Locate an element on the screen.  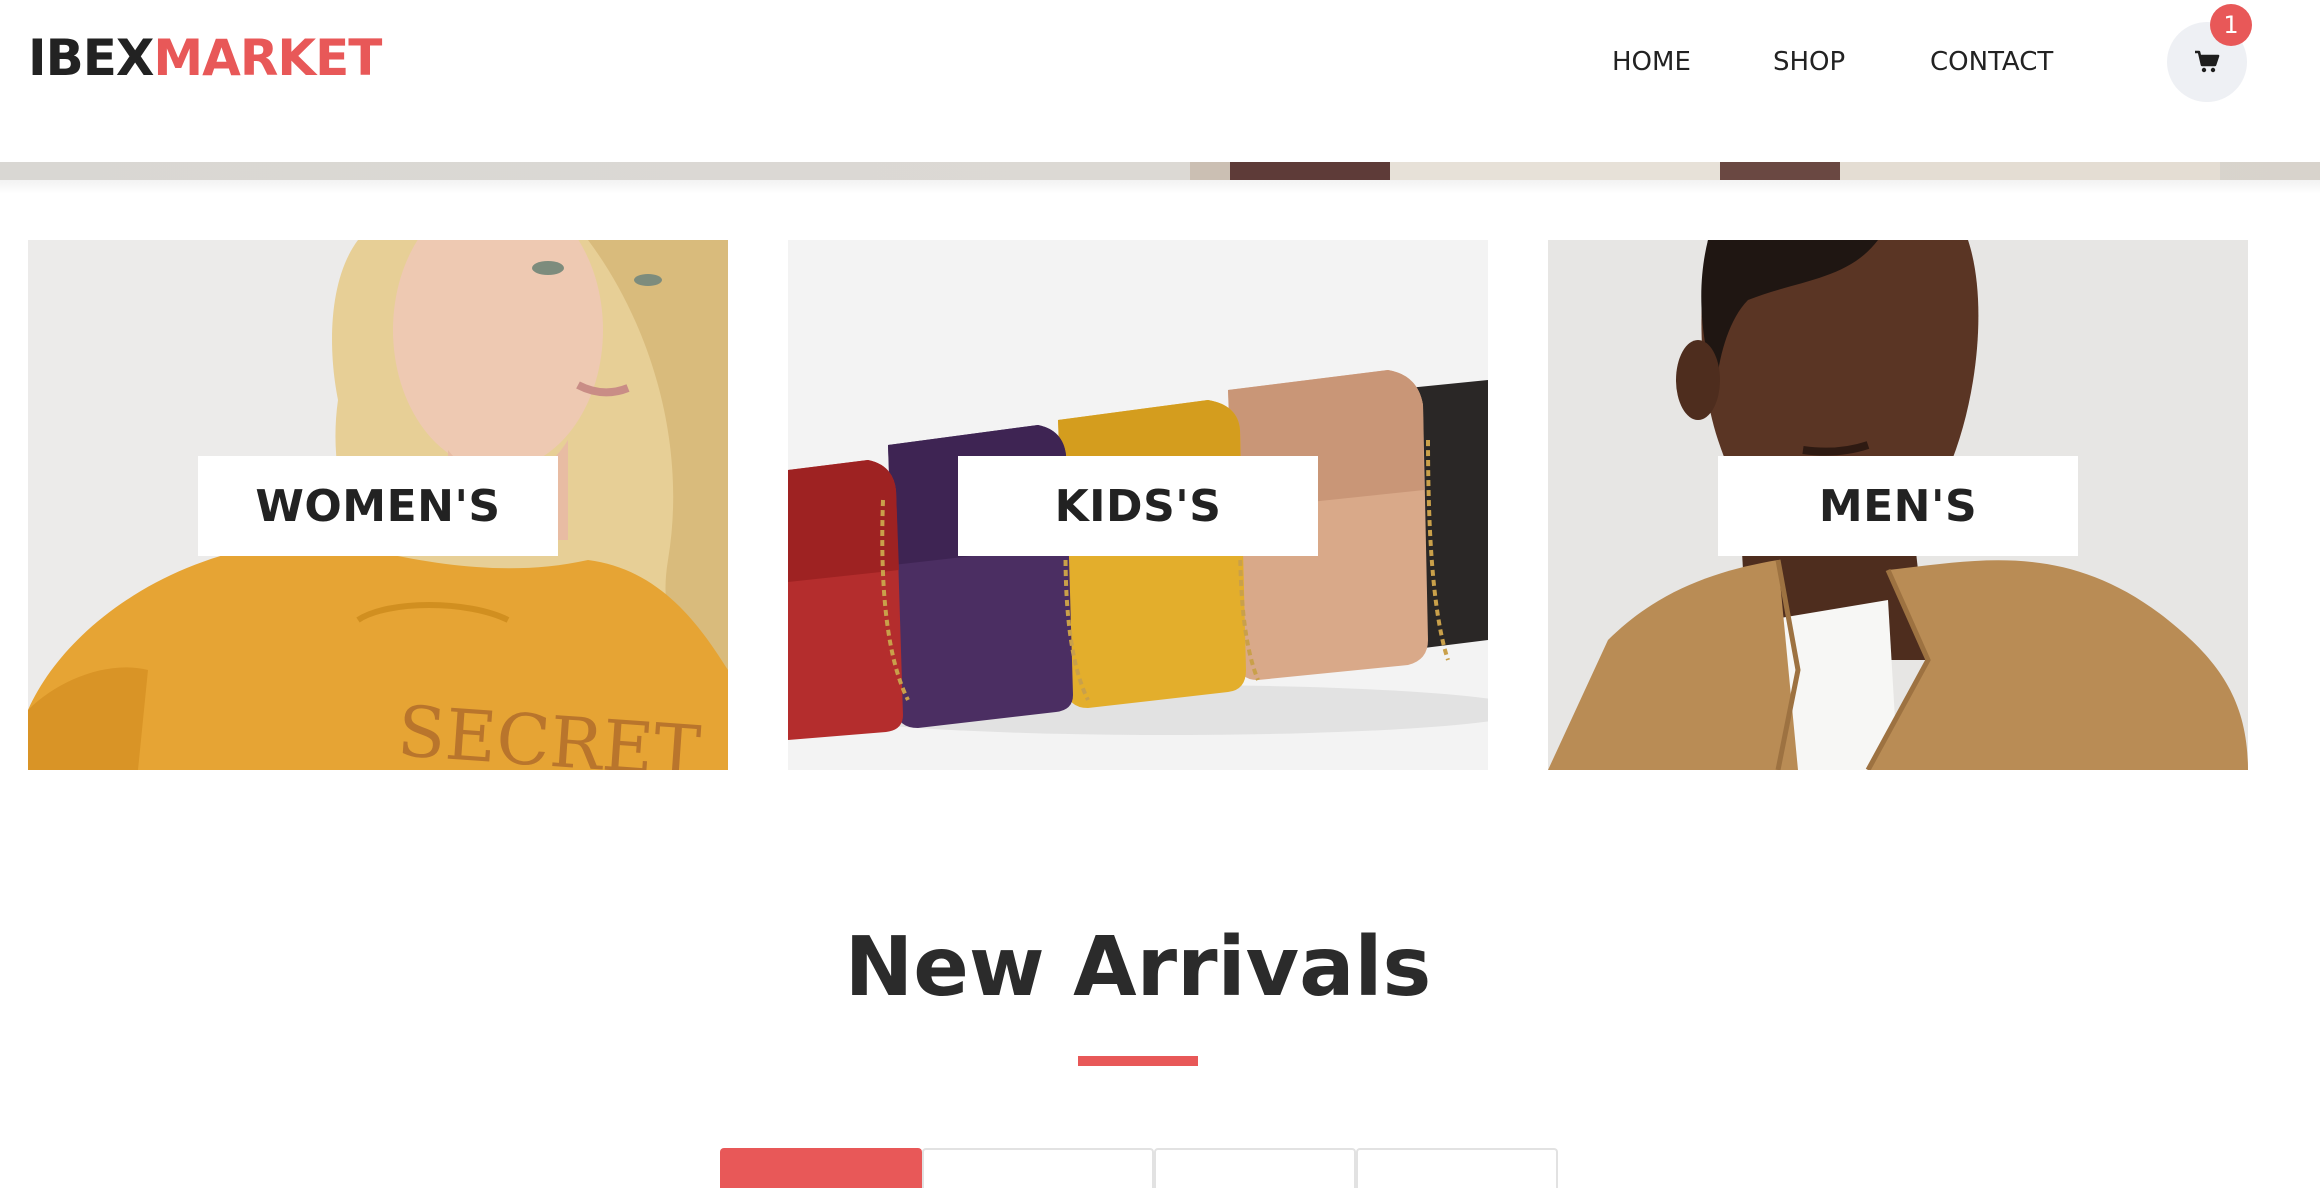
logo-part-accent: MARKET is located at coordinates (267, 58).